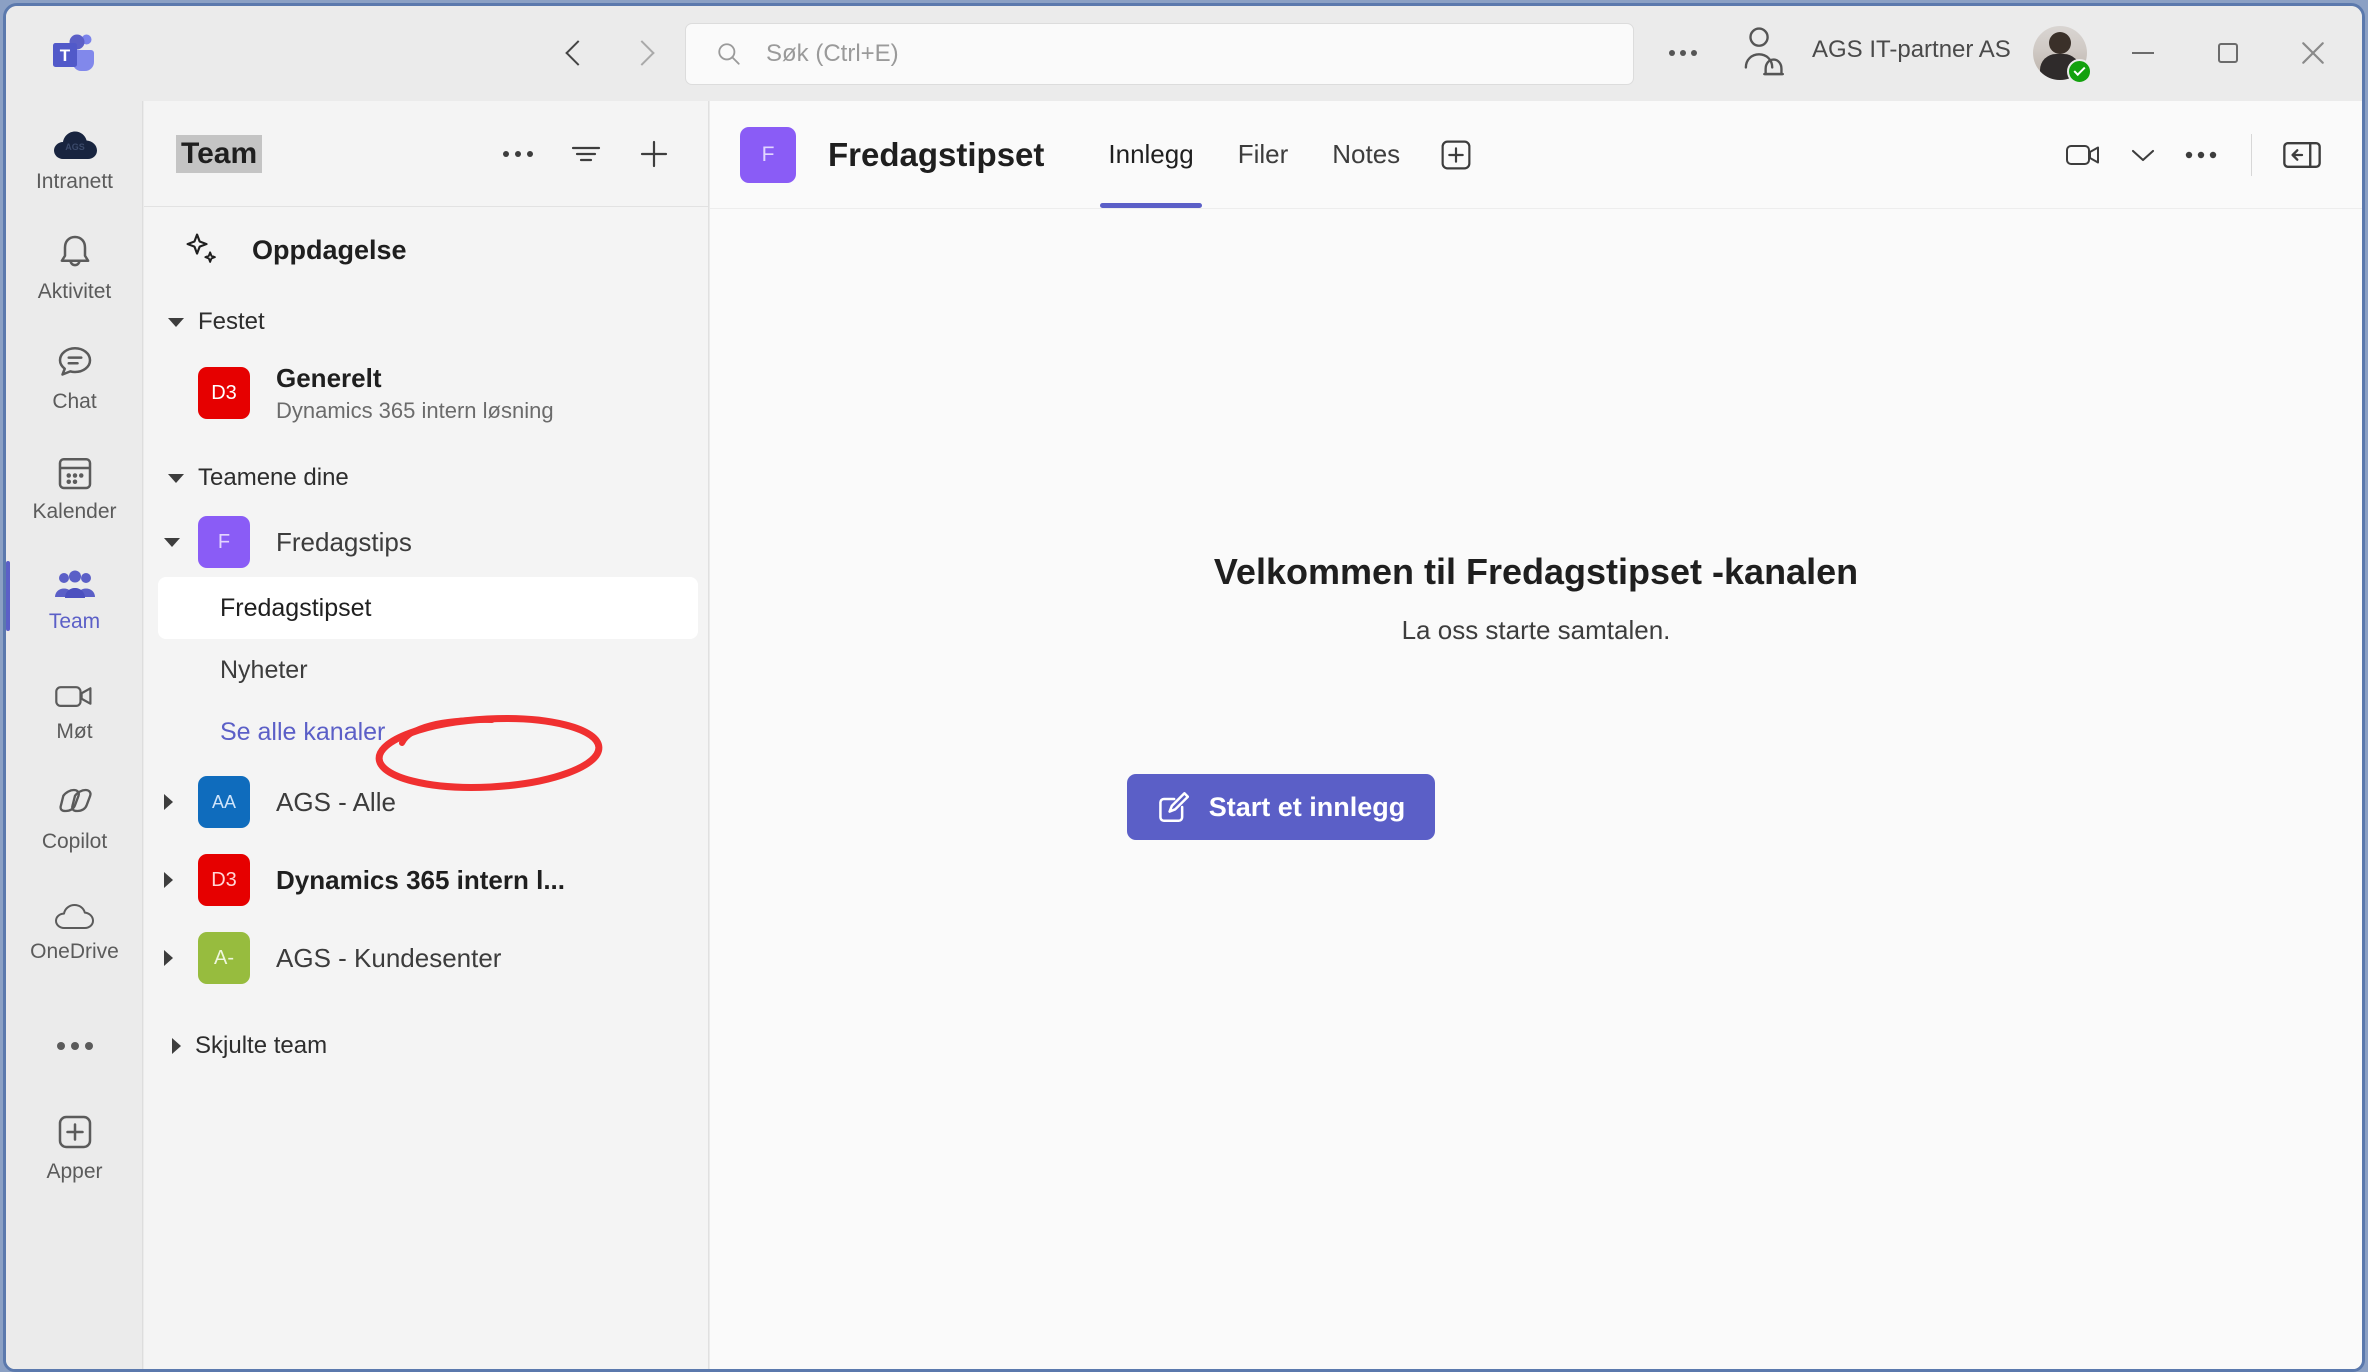 The height and width of the screenshot is (1372, 2368). I want to click on rail-item-label: Copilot, so click(74, 841).